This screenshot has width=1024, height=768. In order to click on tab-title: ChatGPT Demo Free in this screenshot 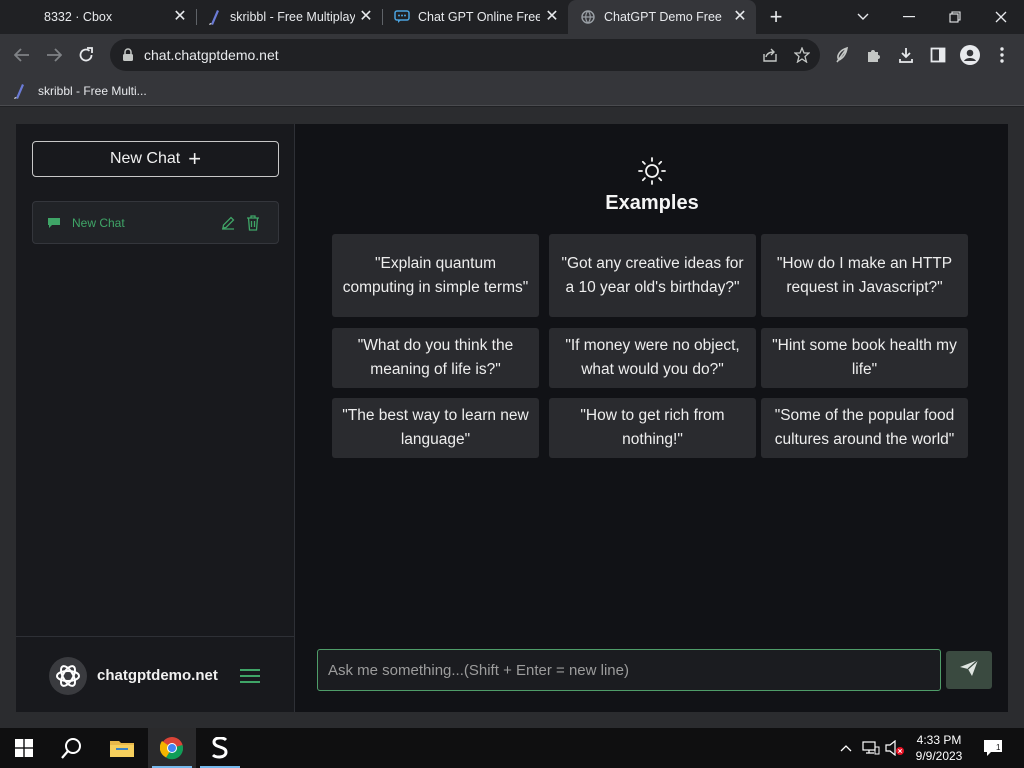, I will do `click(663, 17)`.